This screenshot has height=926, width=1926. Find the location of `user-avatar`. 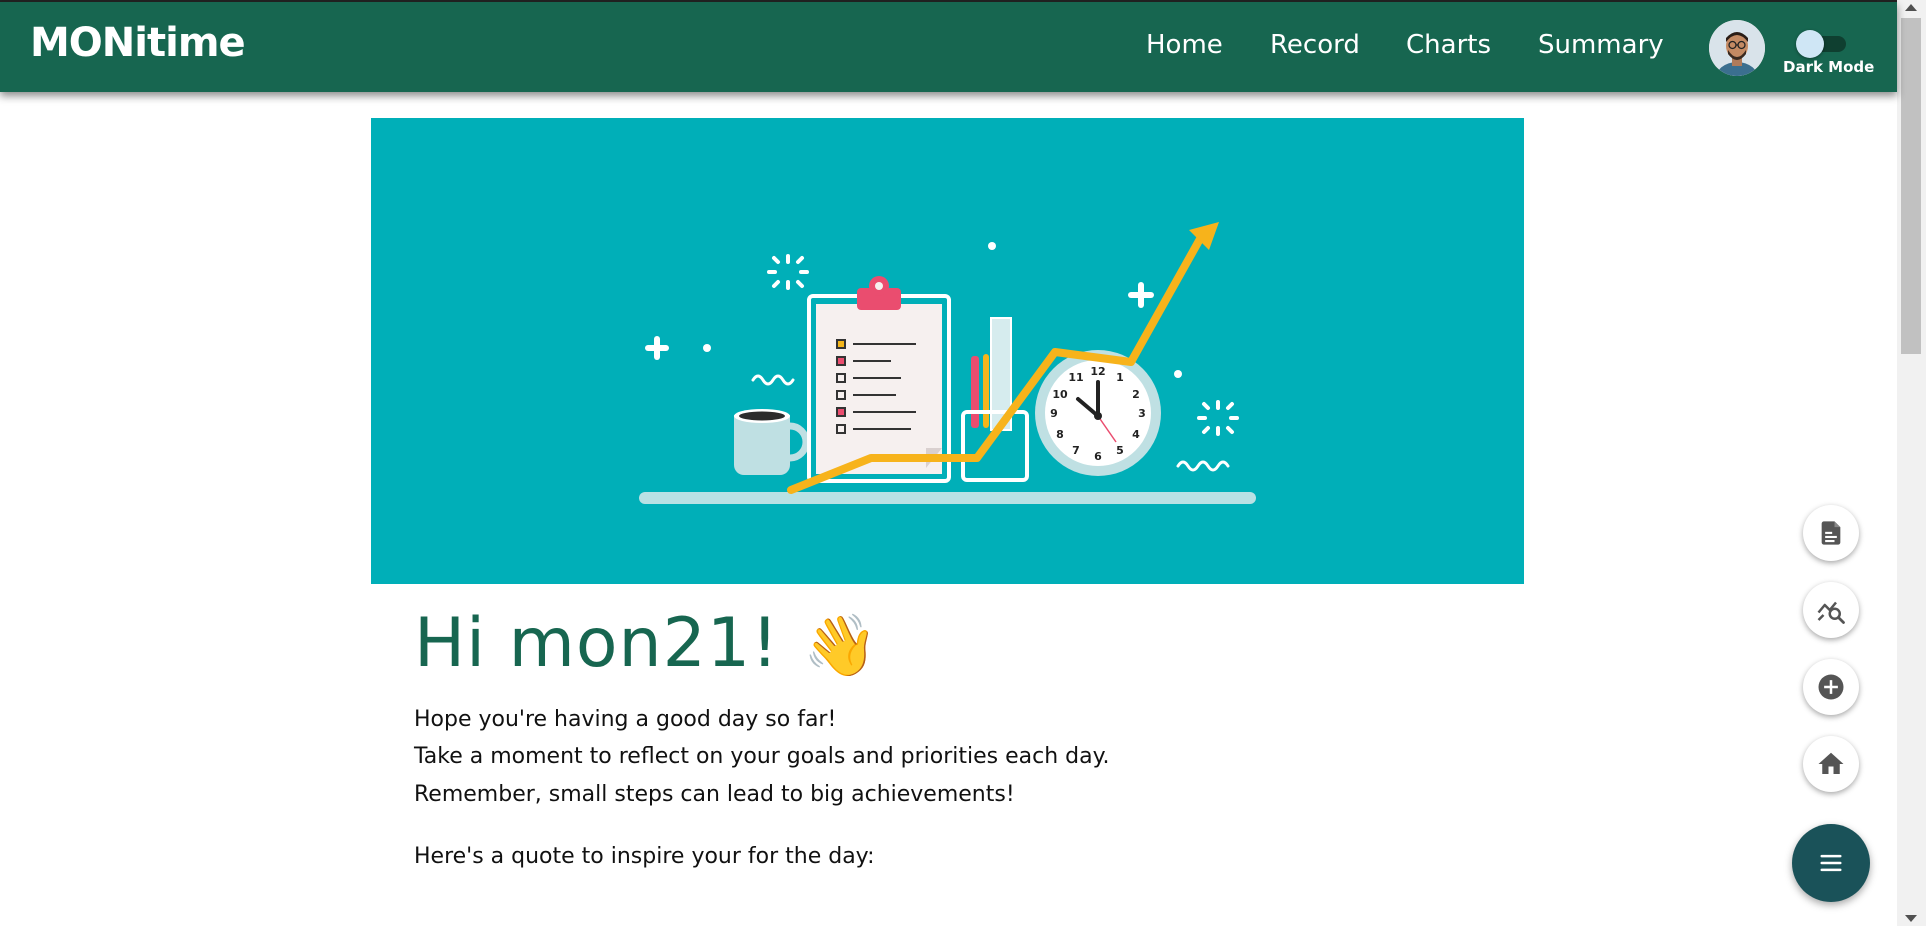

user-avatar is located at coordinates (1737, 48).